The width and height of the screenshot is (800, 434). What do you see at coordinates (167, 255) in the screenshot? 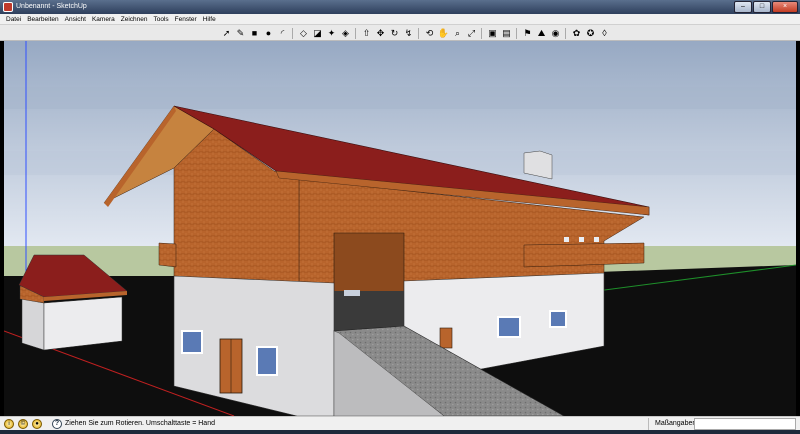
I see `balcony-left` at bounding box center [167, 255].